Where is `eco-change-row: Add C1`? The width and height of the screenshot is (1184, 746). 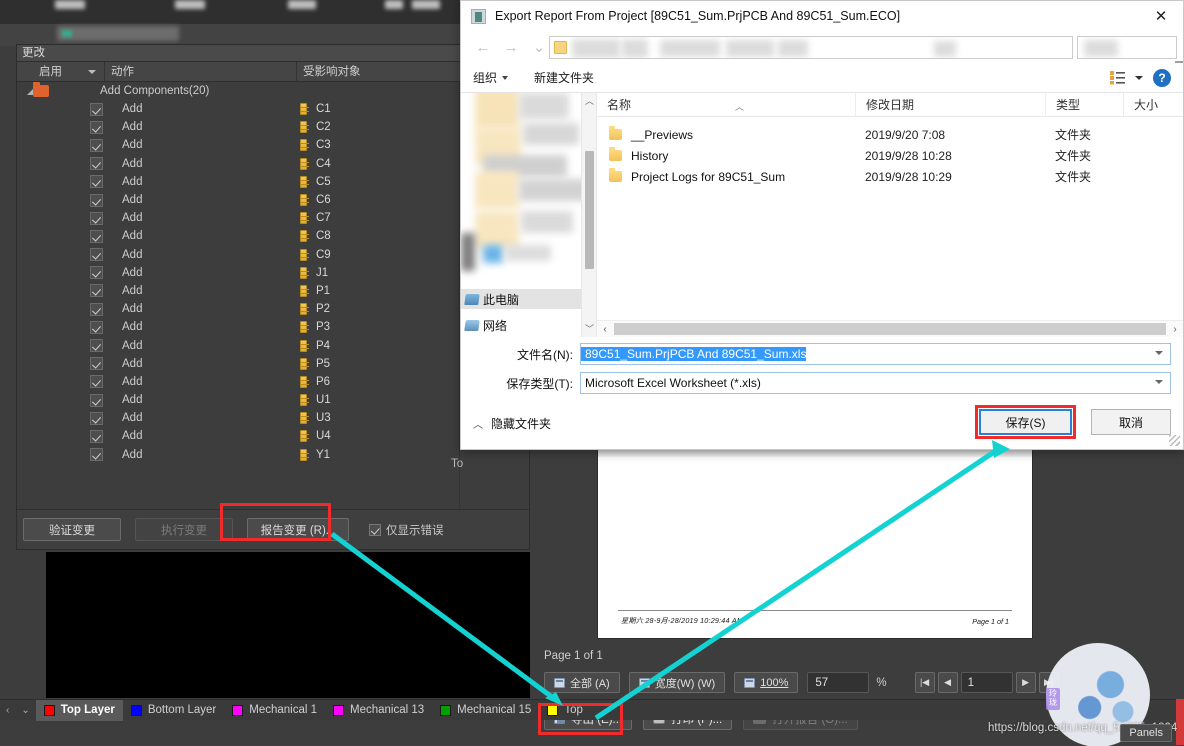 eco-change-row: Add C1 is located at coordinates (273, 109).